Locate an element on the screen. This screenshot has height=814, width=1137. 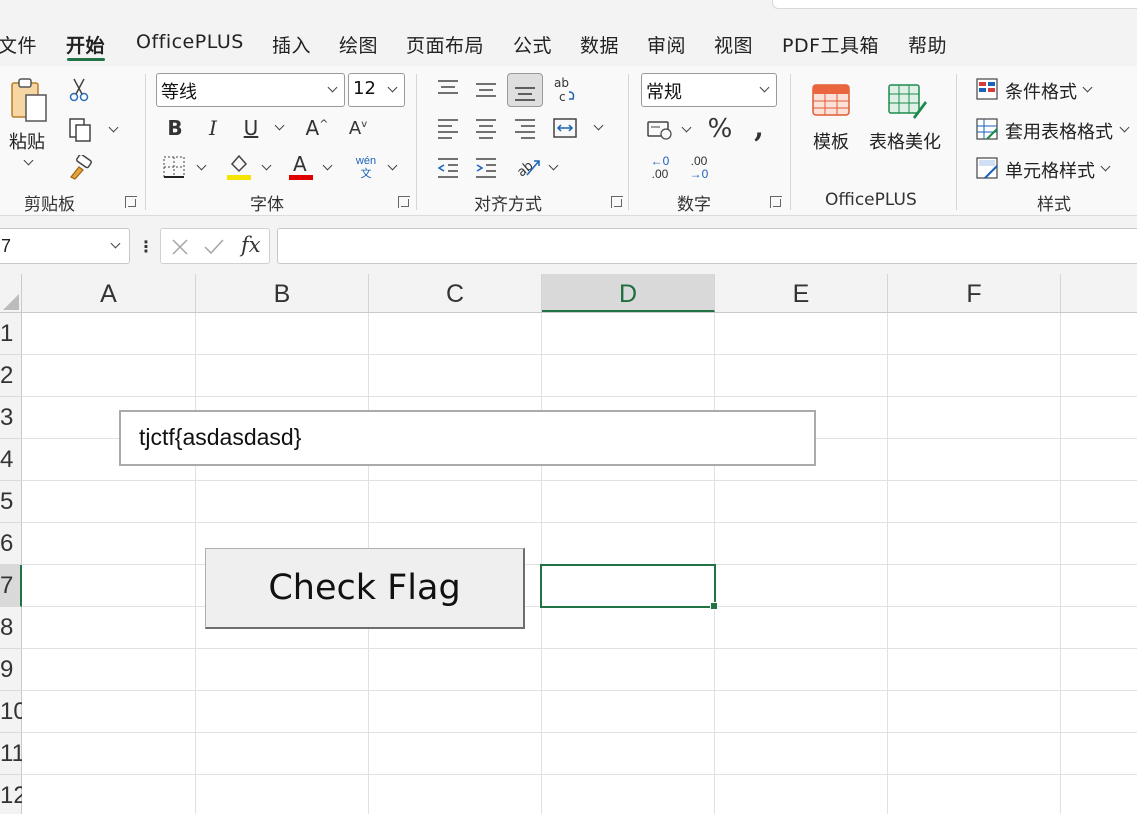
more-options-icon: ⋮ is located at coordinates (146, 247).